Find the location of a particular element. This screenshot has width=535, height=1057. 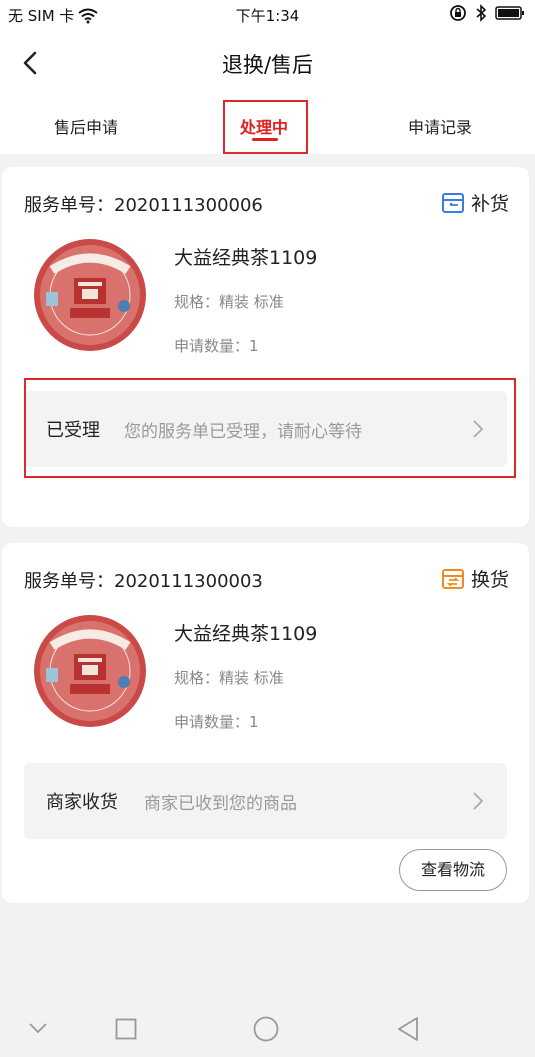

view-logistics-button: 查看物流 is located at coordinates (453, 870).